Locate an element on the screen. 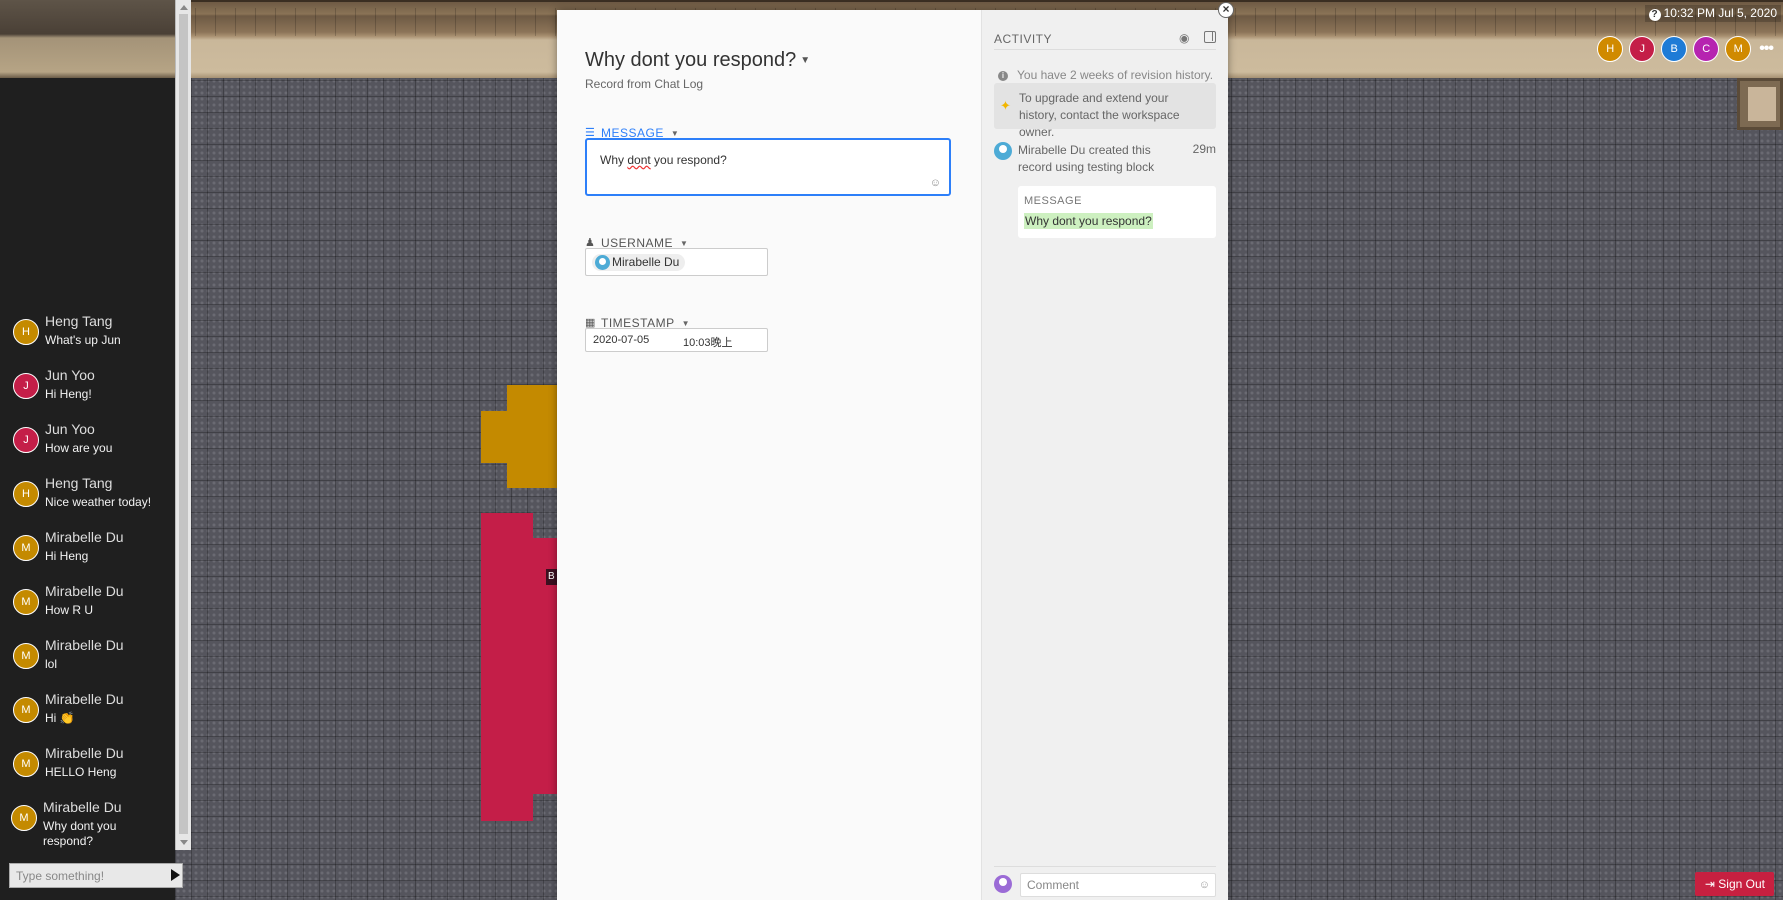 The height and width of the screenshot is (900, 1783). username-field: Mirabelle Du is located at coordinates (676, 262).